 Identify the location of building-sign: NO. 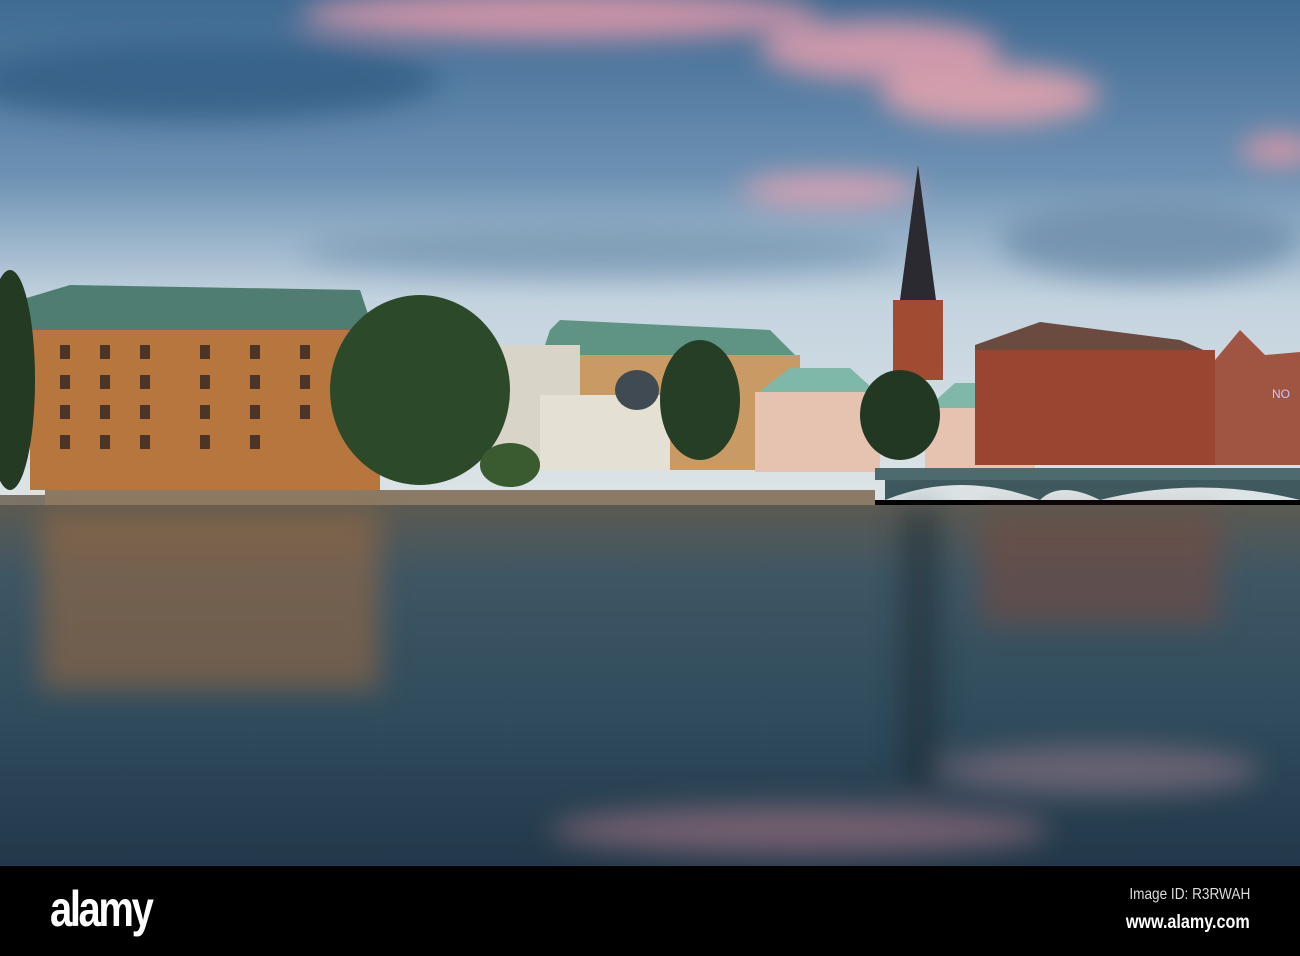
(1281, 394).